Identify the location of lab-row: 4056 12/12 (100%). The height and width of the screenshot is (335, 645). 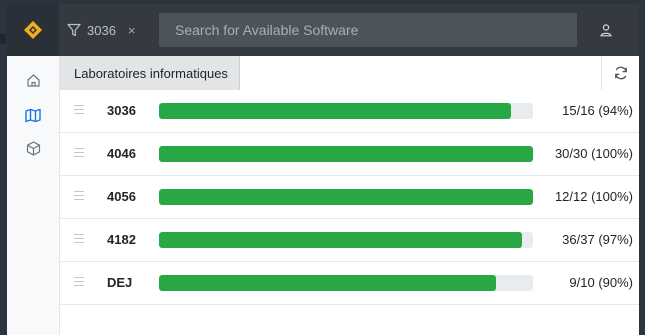
(349, 197).